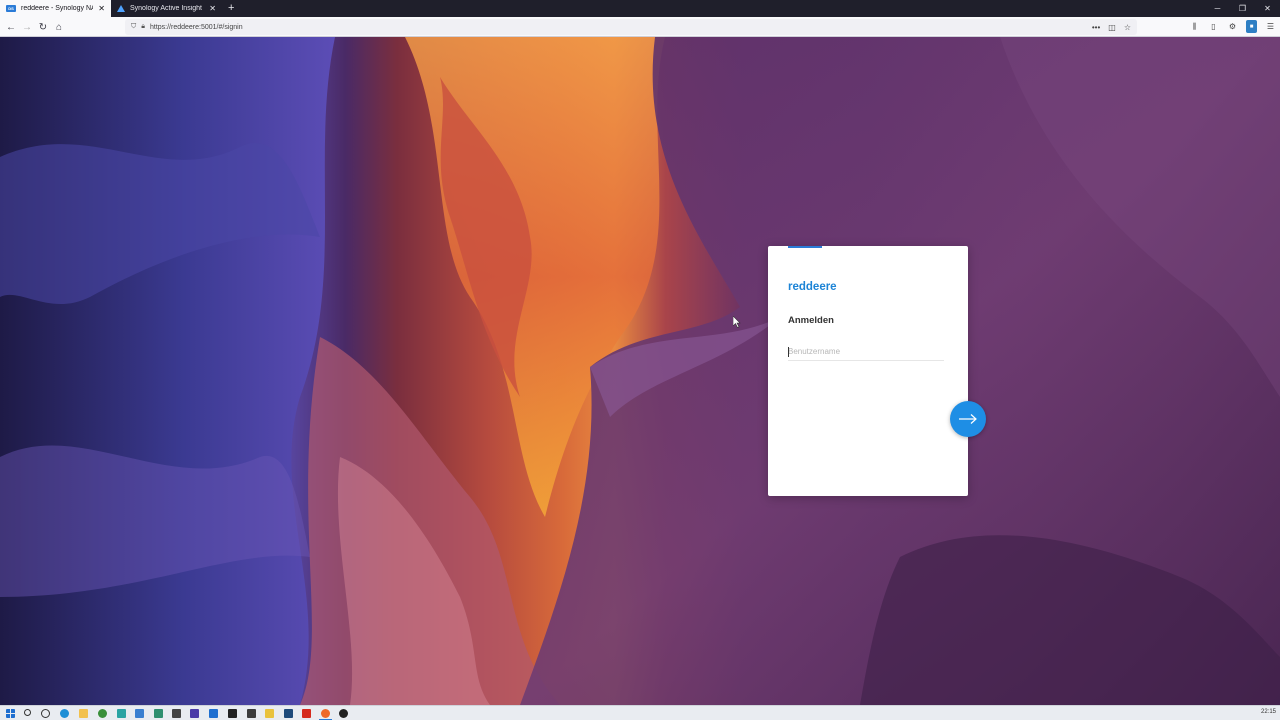 The image size is (1280, 720). I want to click on forward-icon: →, so click(27, 27).